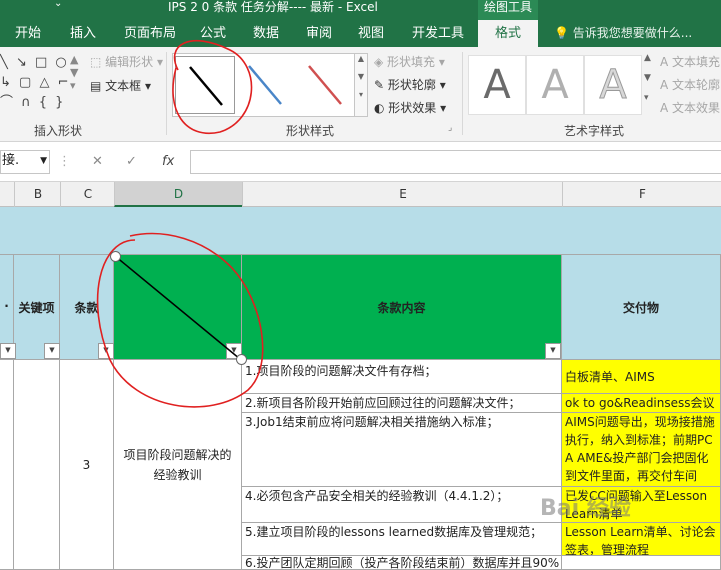 Image resolution: width=721 pixels, height=570 pixels. What do you see at coordinates (585, 508) in the screenshot?
I see `watermark: Bai 经验` at bounding box center [585, 508].